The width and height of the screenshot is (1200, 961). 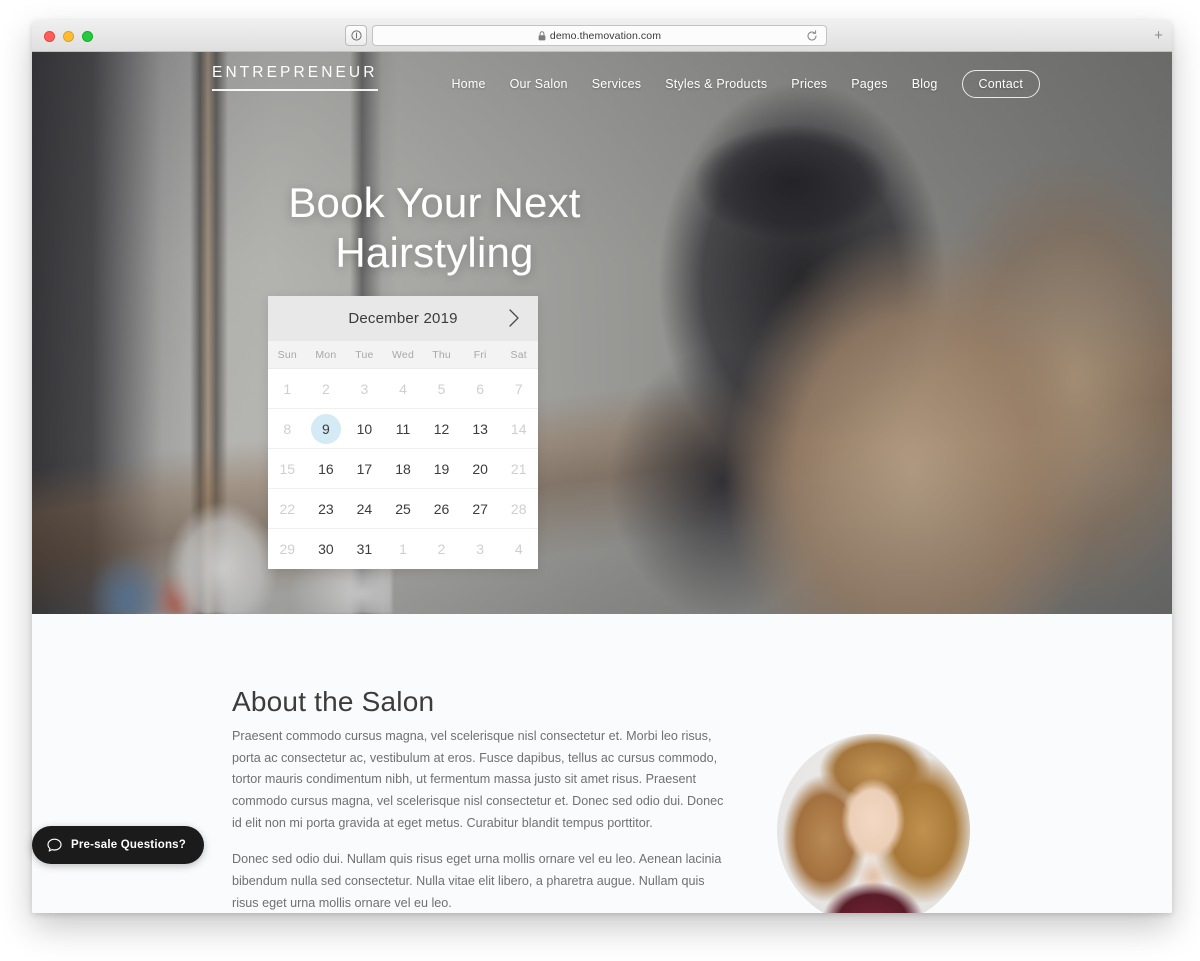 I want to click on calendar-day: 14, so click(x=518, y=428).